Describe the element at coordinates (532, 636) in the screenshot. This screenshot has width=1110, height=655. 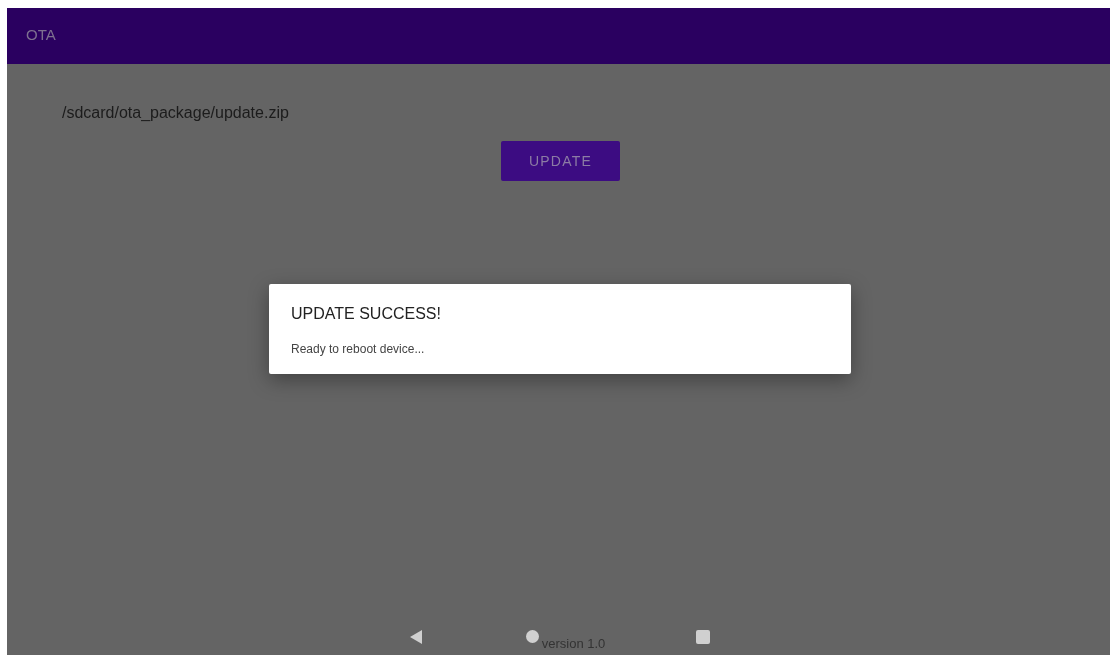
I see `home-icon` at that location.